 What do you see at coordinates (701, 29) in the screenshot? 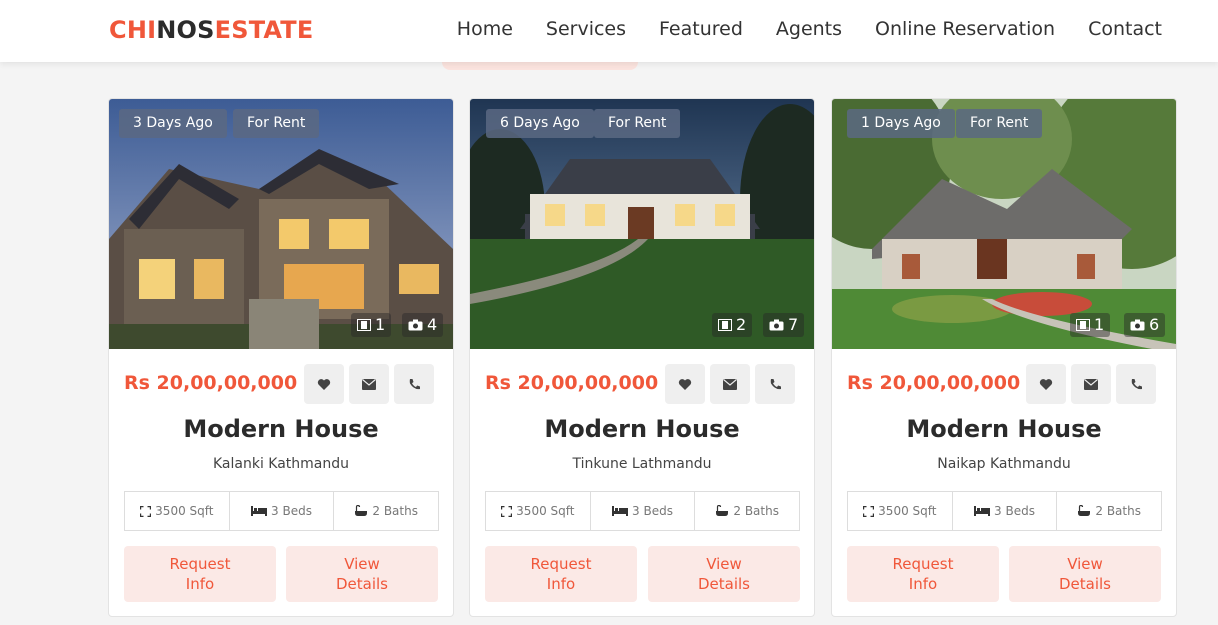
I see `nav-featured: Featured` at bounding box center [701, 29].